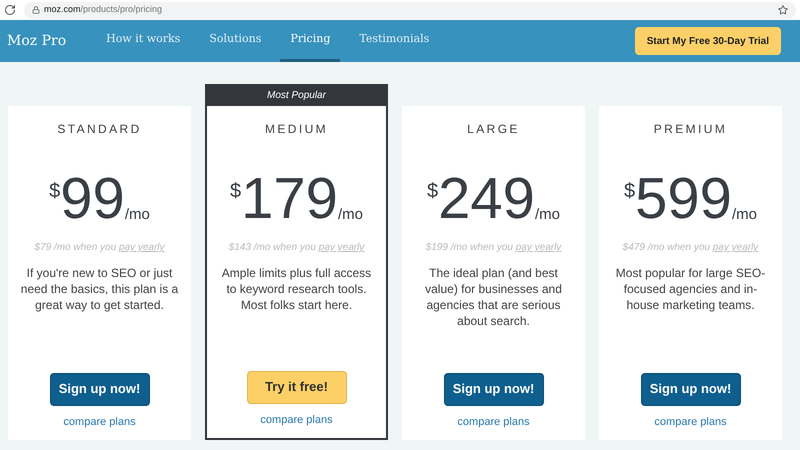  I want to click on plan-description: Most popular for large SEO-focused agencies and in-house marketing teams., so click(690, 289).